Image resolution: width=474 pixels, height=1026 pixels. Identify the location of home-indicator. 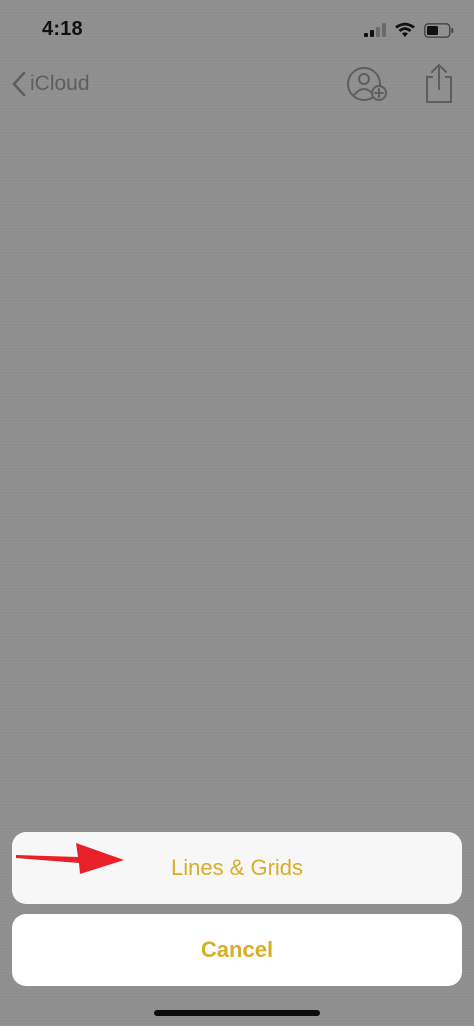
(237, 1013).